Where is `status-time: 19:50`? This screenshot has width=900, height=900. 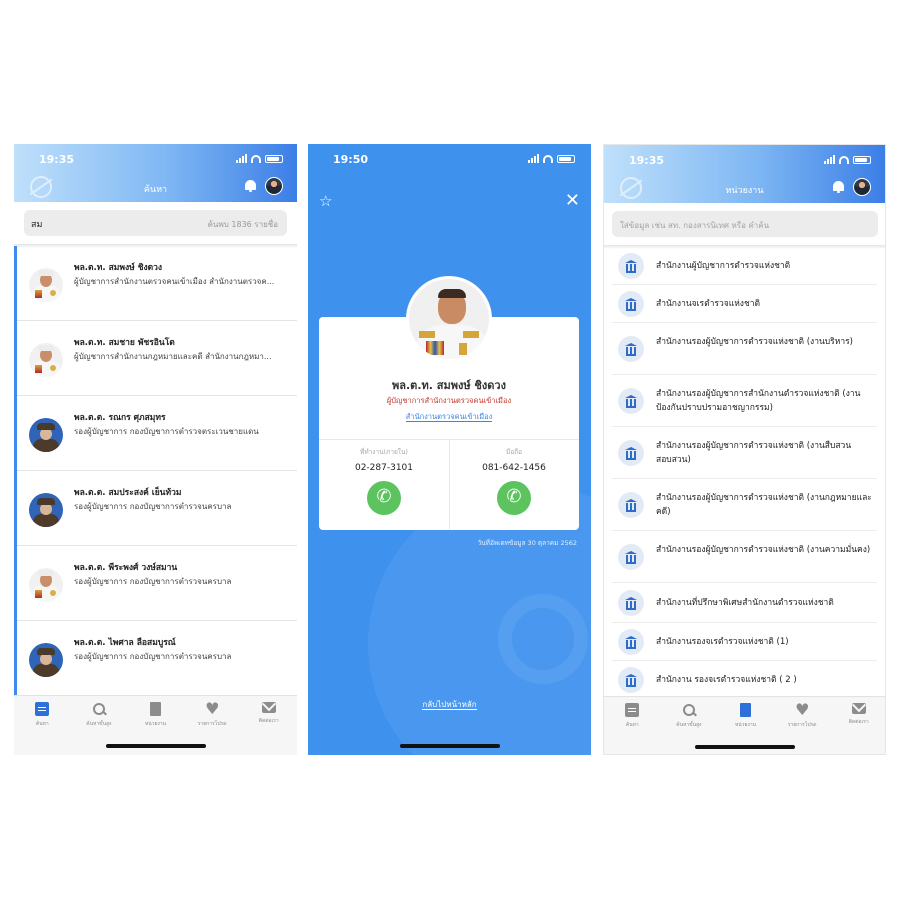
status-time: 19:50 is located at coordinates (351, 159).